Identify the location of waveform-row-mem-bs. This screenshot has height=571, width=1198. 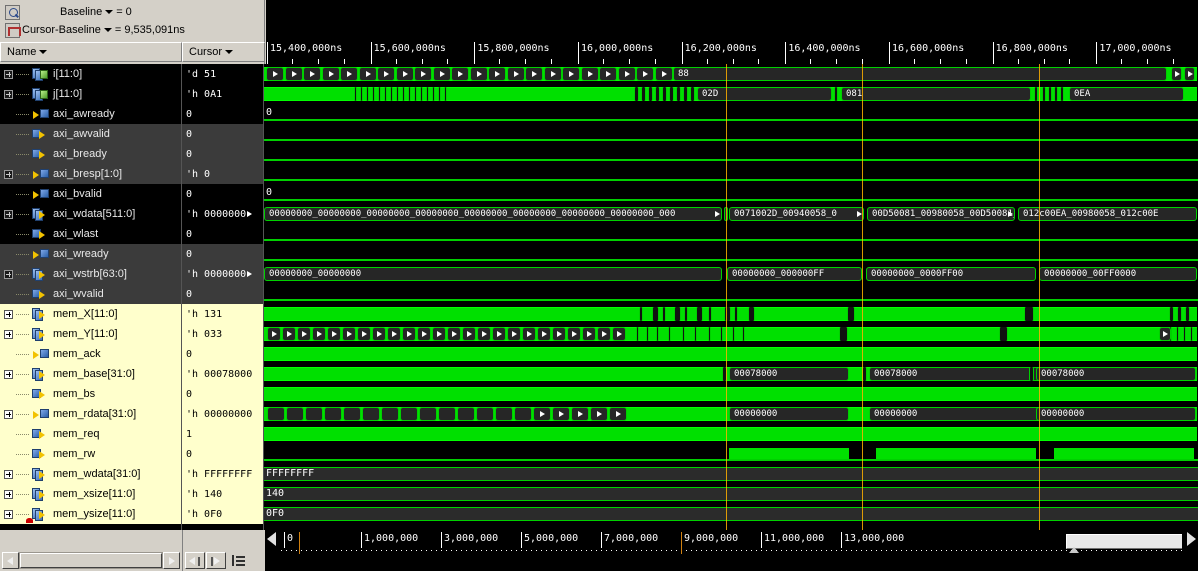
(731, 394).